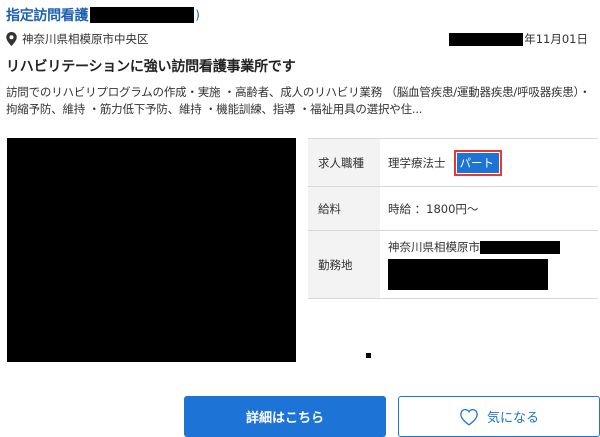 Image resolution: width=600 pixels, height=437 pixels. What do you see at coordinates (368, 355) in the screenshot?
I see `redacted-dot` at bounding box center [368, 355].